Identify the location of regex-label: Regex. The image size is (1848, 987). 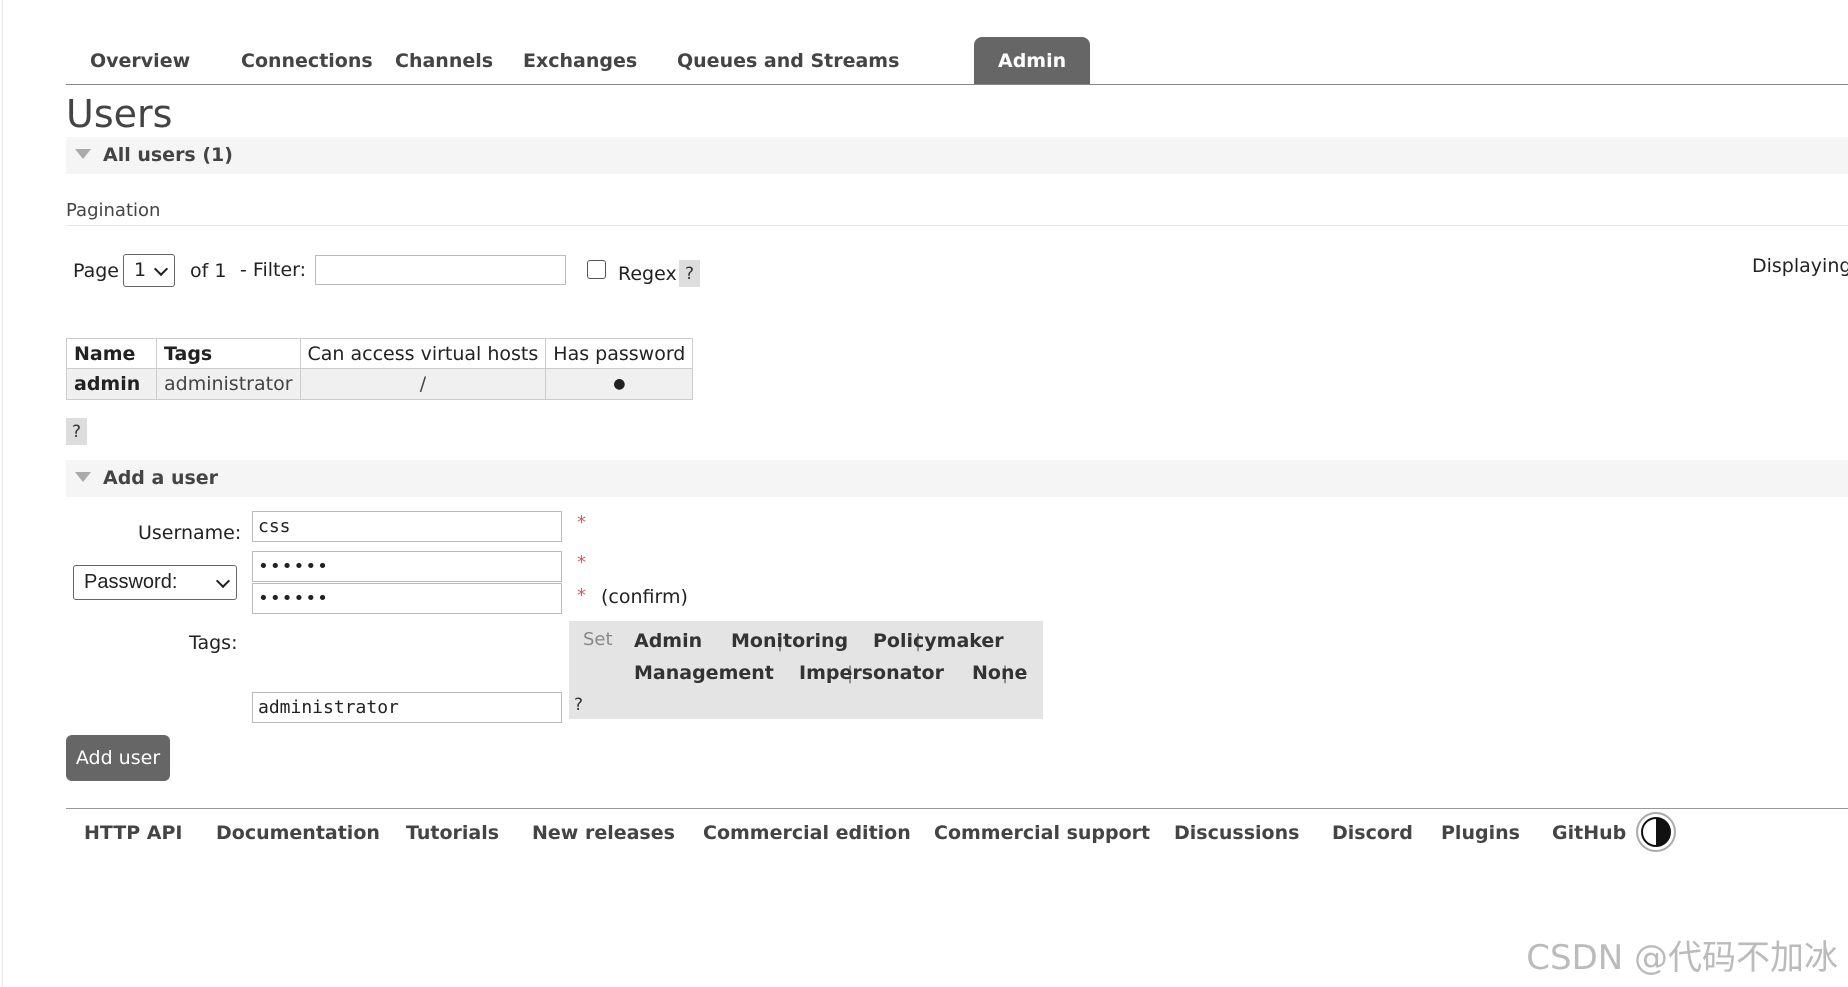
(647, 274).